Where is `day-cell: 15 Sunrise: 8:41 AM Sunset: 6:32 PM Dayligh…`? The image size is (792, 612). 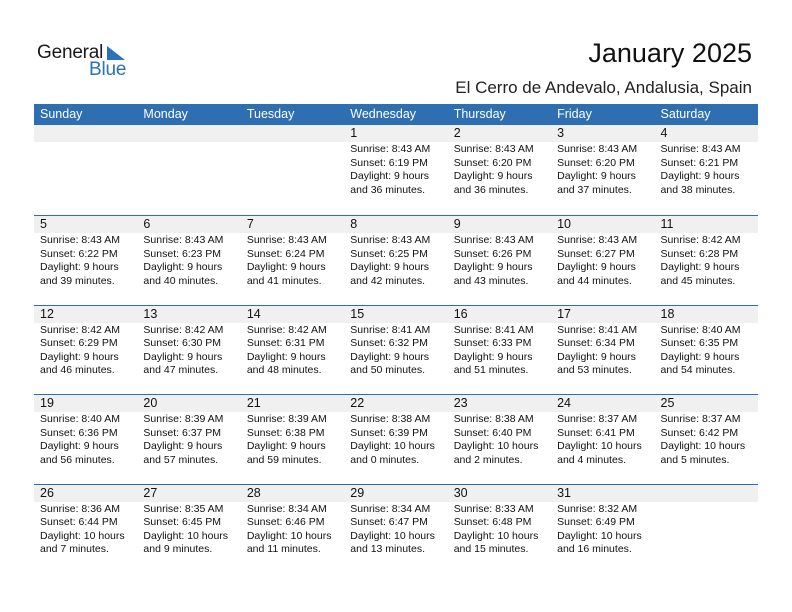 day-cell: 15 Sunrise: 8:41 AM Sunset: 6:32 PM Dayligh… is located at coordinates (396, 350).